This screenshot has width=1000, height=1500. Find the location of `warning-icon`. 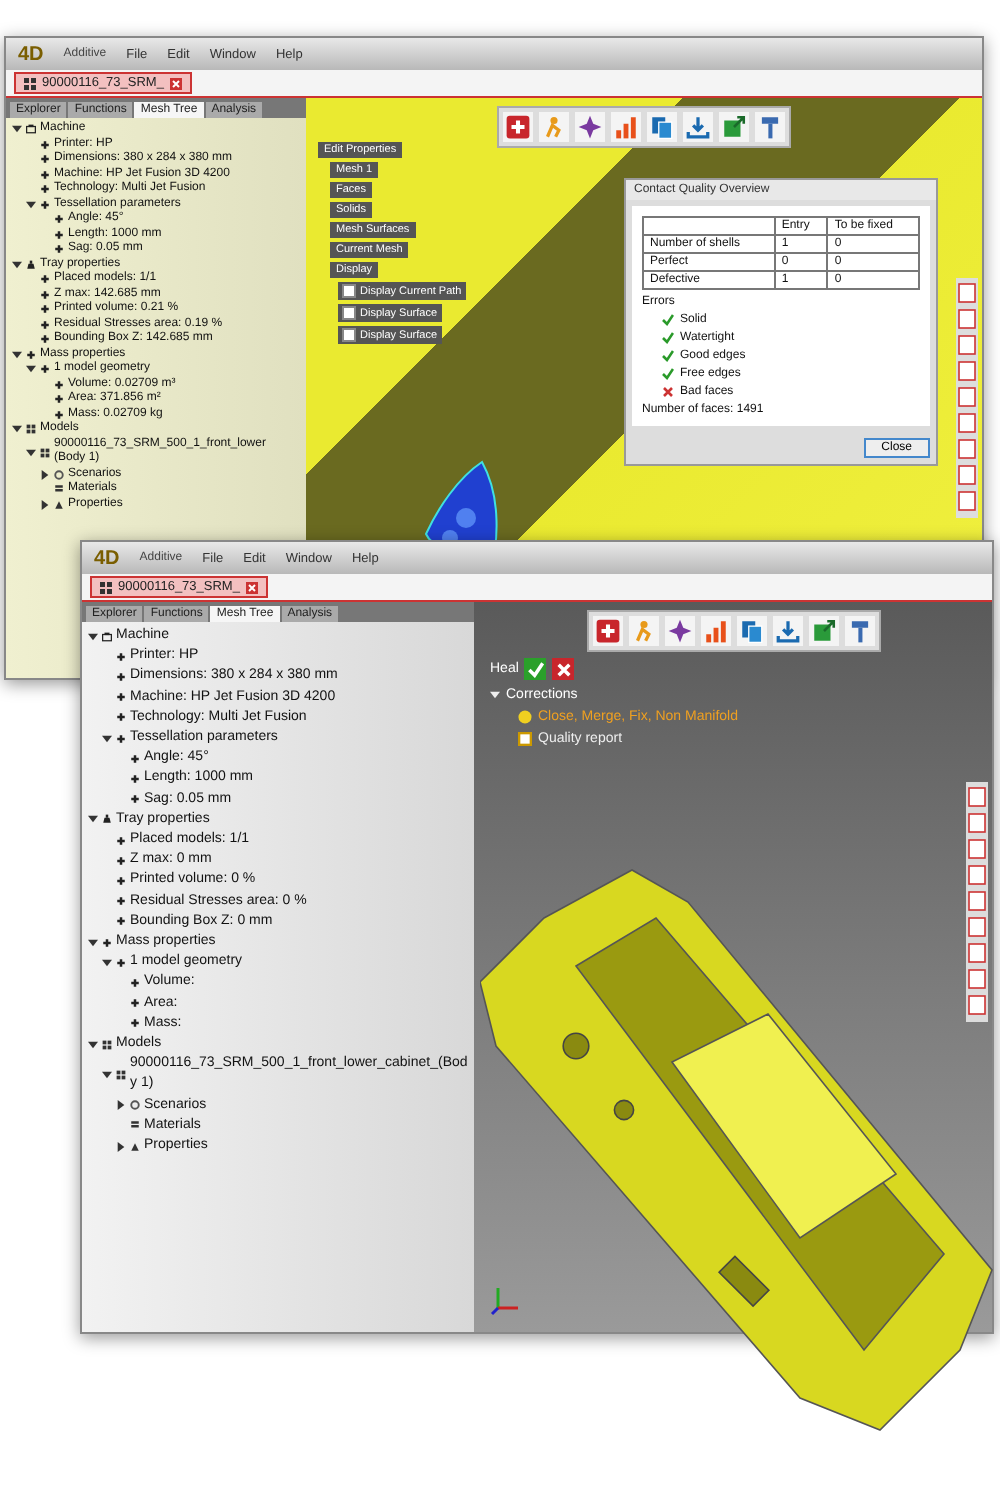

warning-icon is located at coordinates (525, 717).